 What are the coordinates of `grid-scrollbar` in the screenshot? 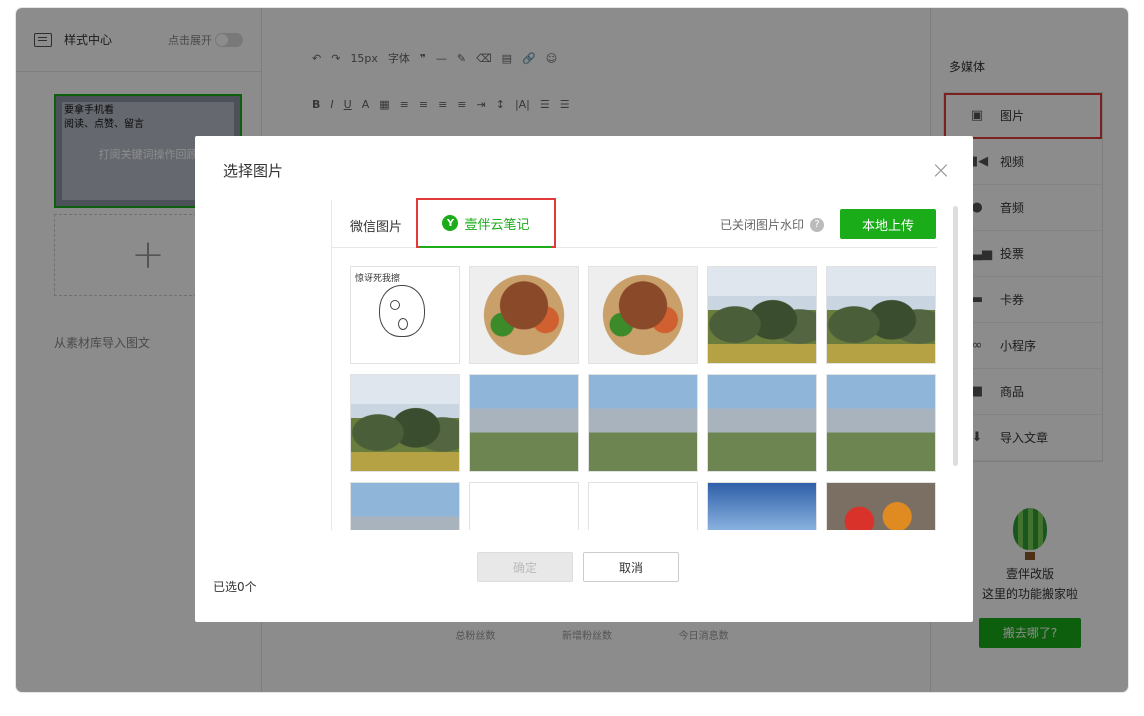 It's located at (955, 336).